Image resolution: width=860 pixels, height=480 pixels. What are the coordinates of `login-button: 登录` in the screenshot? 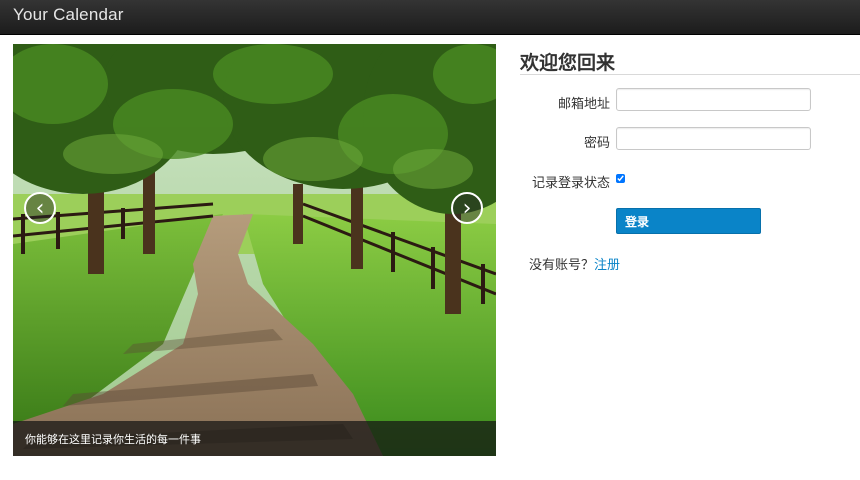 It's located at (688, 221).